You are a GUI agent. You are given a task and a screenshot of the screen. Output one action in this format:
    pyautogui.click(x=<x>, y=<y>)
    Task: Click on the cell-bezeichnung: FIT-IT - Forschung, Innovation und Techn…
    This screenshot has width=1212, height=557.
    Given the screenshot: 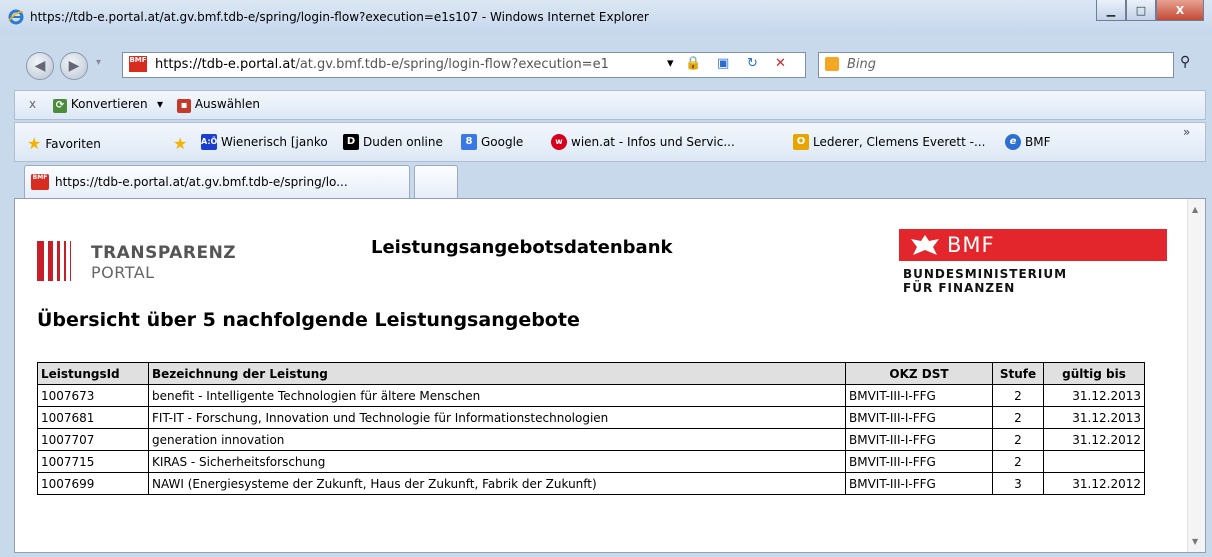 What is the action you would take?
    pyautogui.click(x=497, y=417)
    